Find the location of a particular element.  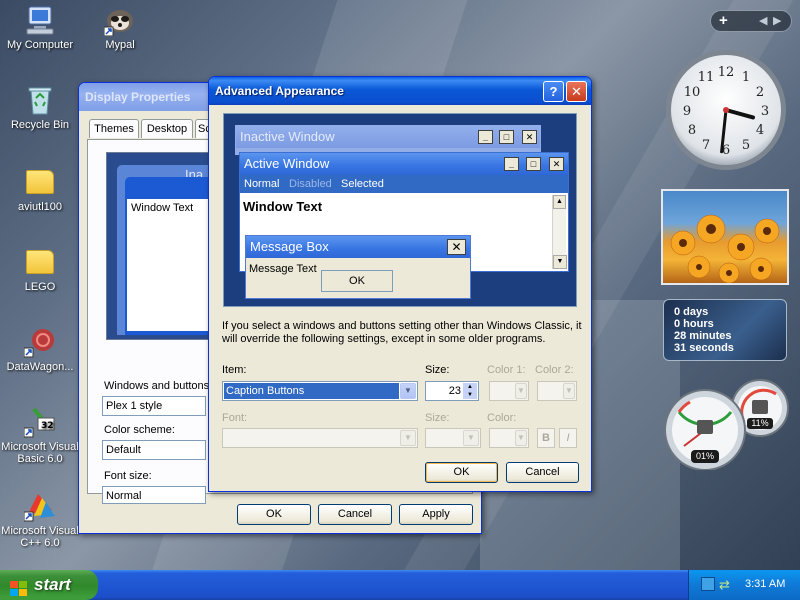

desktop-icon-label: aviutl100 is located at coordinates (40, 207).